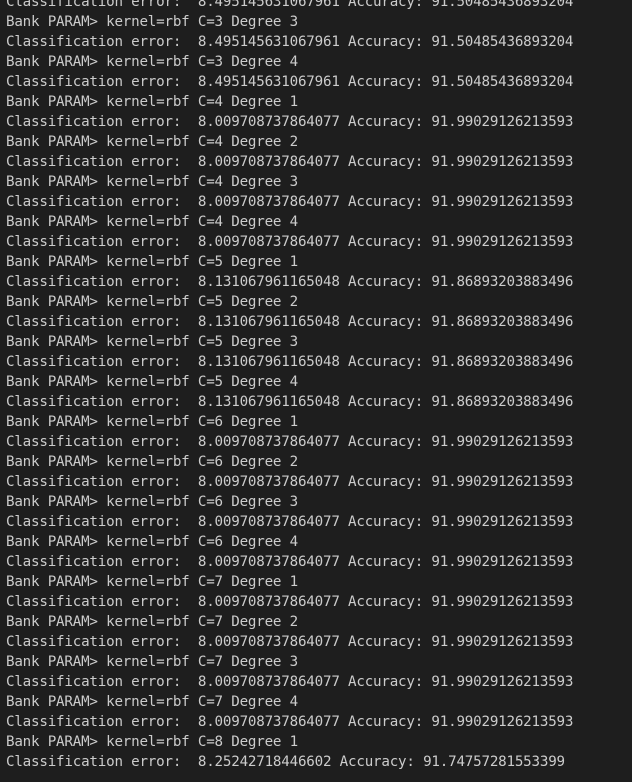  I want to click on output-line: Bank PARAM> kernel=rbf C=5 Degree 2, so click(152, 302).